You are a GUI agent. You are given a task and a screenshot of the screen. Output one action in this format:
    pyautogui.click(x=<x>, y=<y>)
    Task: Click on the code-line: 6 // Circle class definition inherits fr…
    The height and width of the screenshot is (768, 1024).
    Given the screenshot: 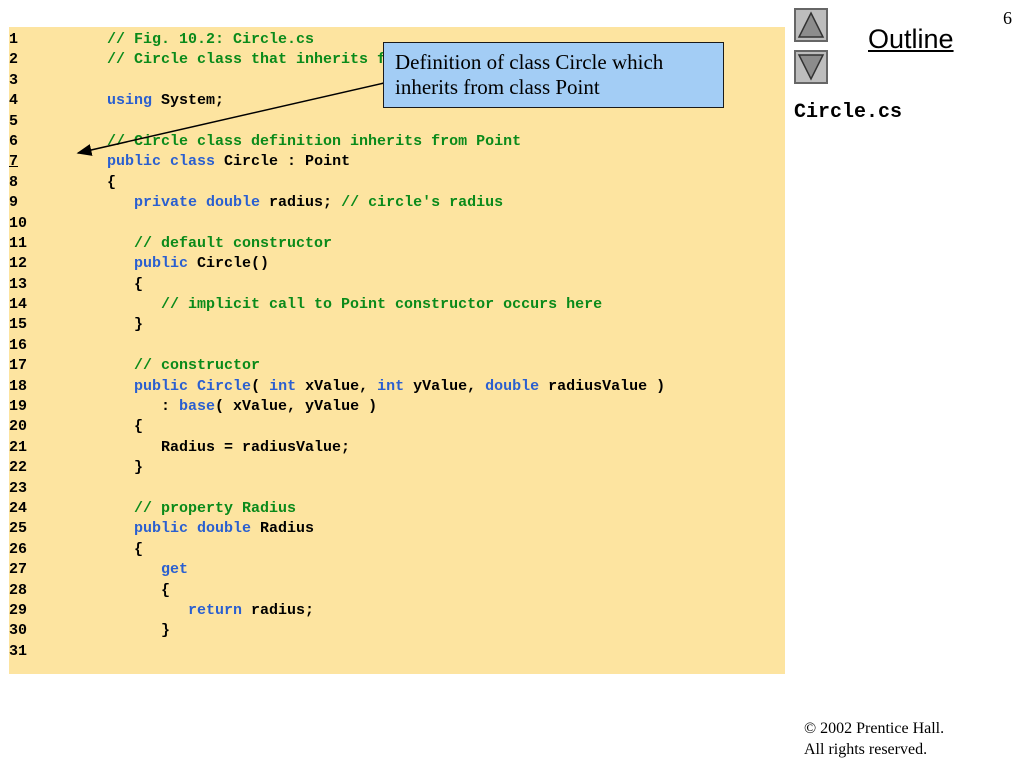 What is the action you would take?
    pyautogui.click(x=337, y=142)
    